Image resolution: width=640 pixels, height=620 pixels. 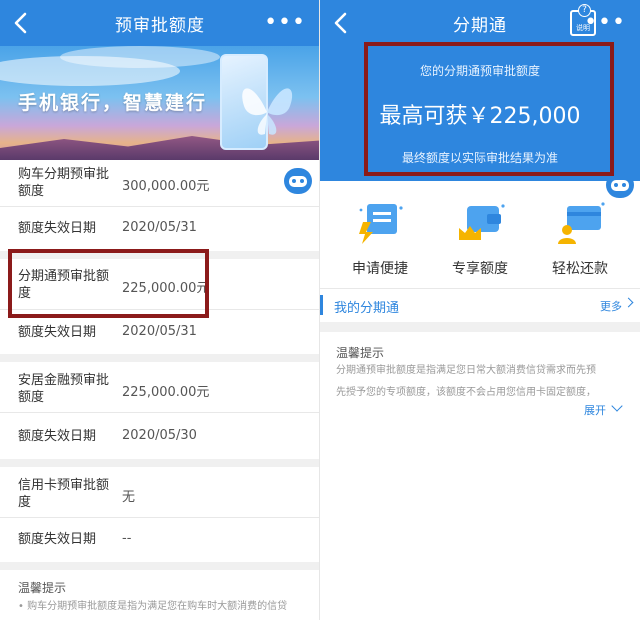 I want to click on page-title: 预审批额度, so click(x=160, y=25).